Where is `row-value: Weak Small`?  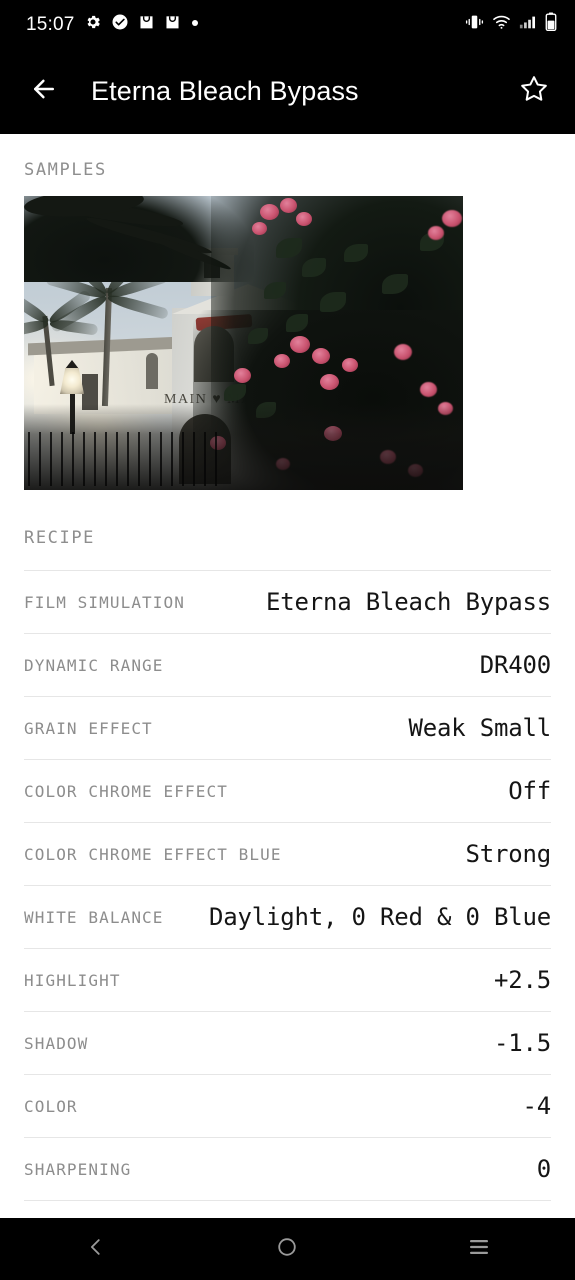
row-value: Weak Small is located at coordinates (480, 728).